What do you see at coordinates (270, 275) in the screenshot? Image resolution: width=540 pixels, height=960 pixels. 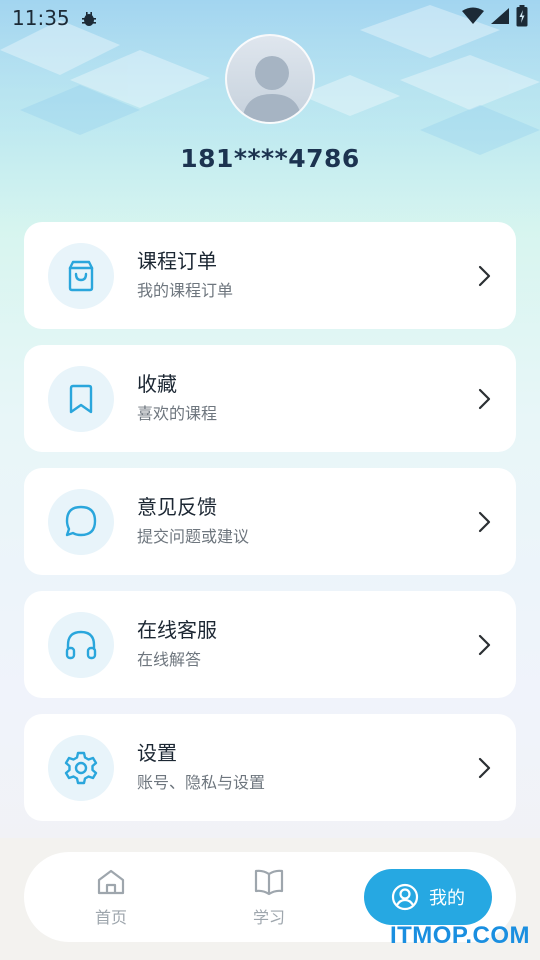 I see `menu-item-course-orders: 课程订单 我的课程订单` at bounding box center [270, 275].